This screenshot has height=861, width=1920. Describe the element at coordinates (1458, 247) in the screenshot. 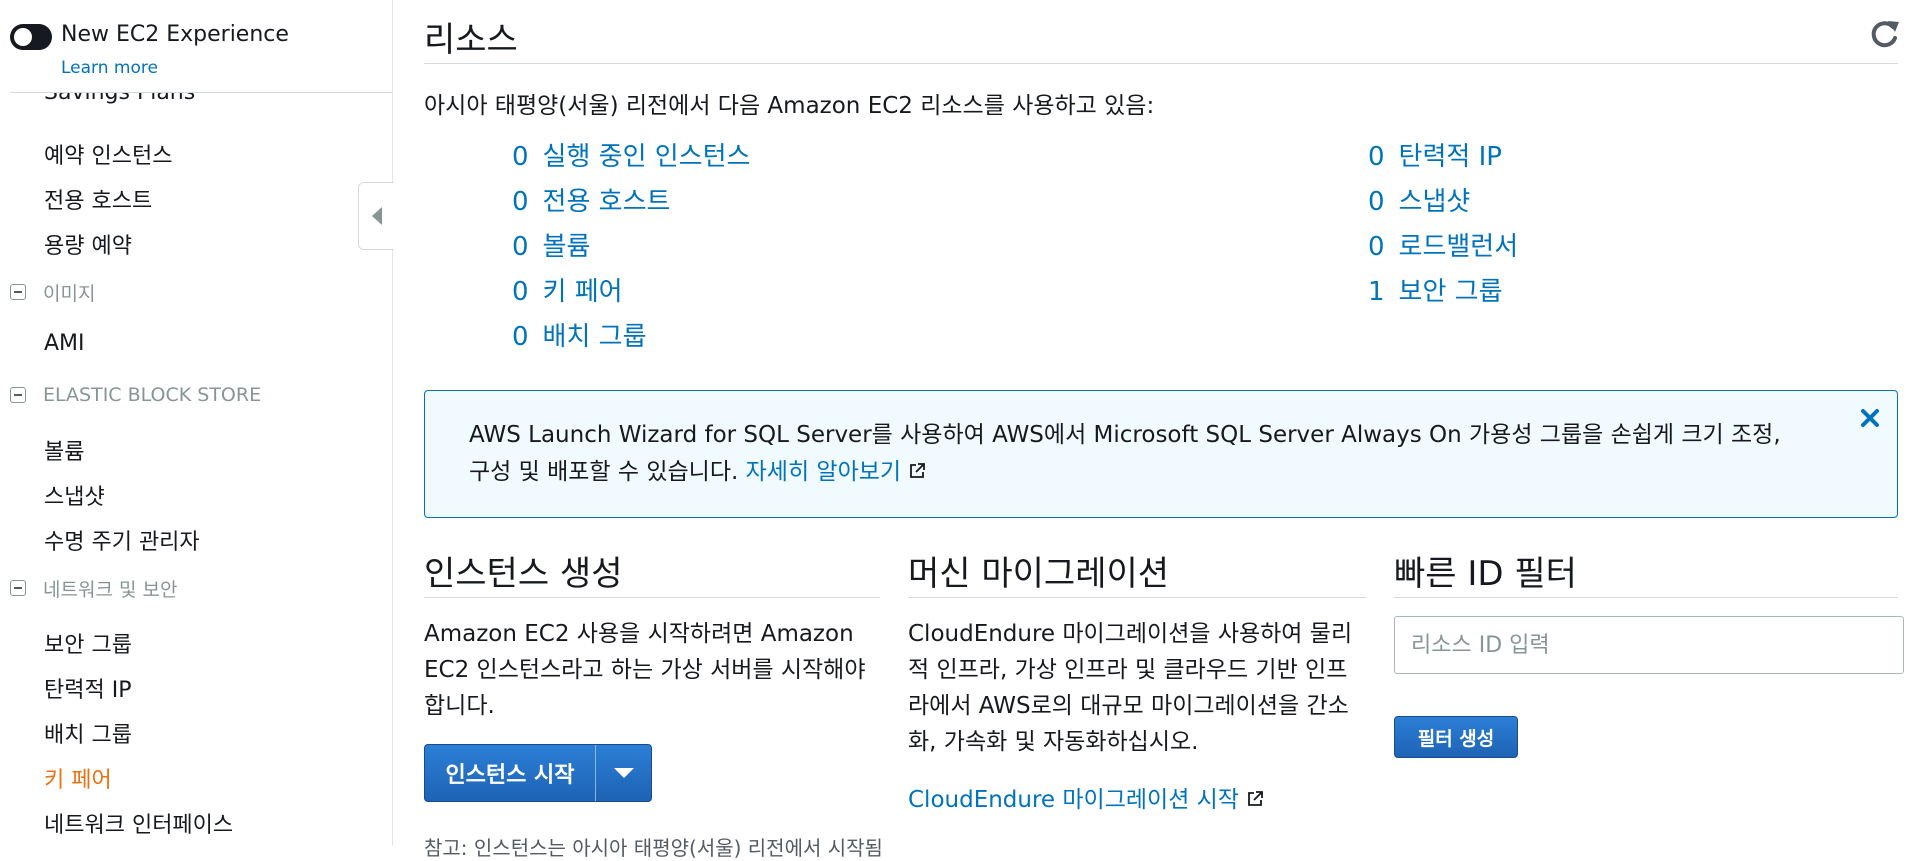

I see `resource-label: 로드밸런서` at that location.